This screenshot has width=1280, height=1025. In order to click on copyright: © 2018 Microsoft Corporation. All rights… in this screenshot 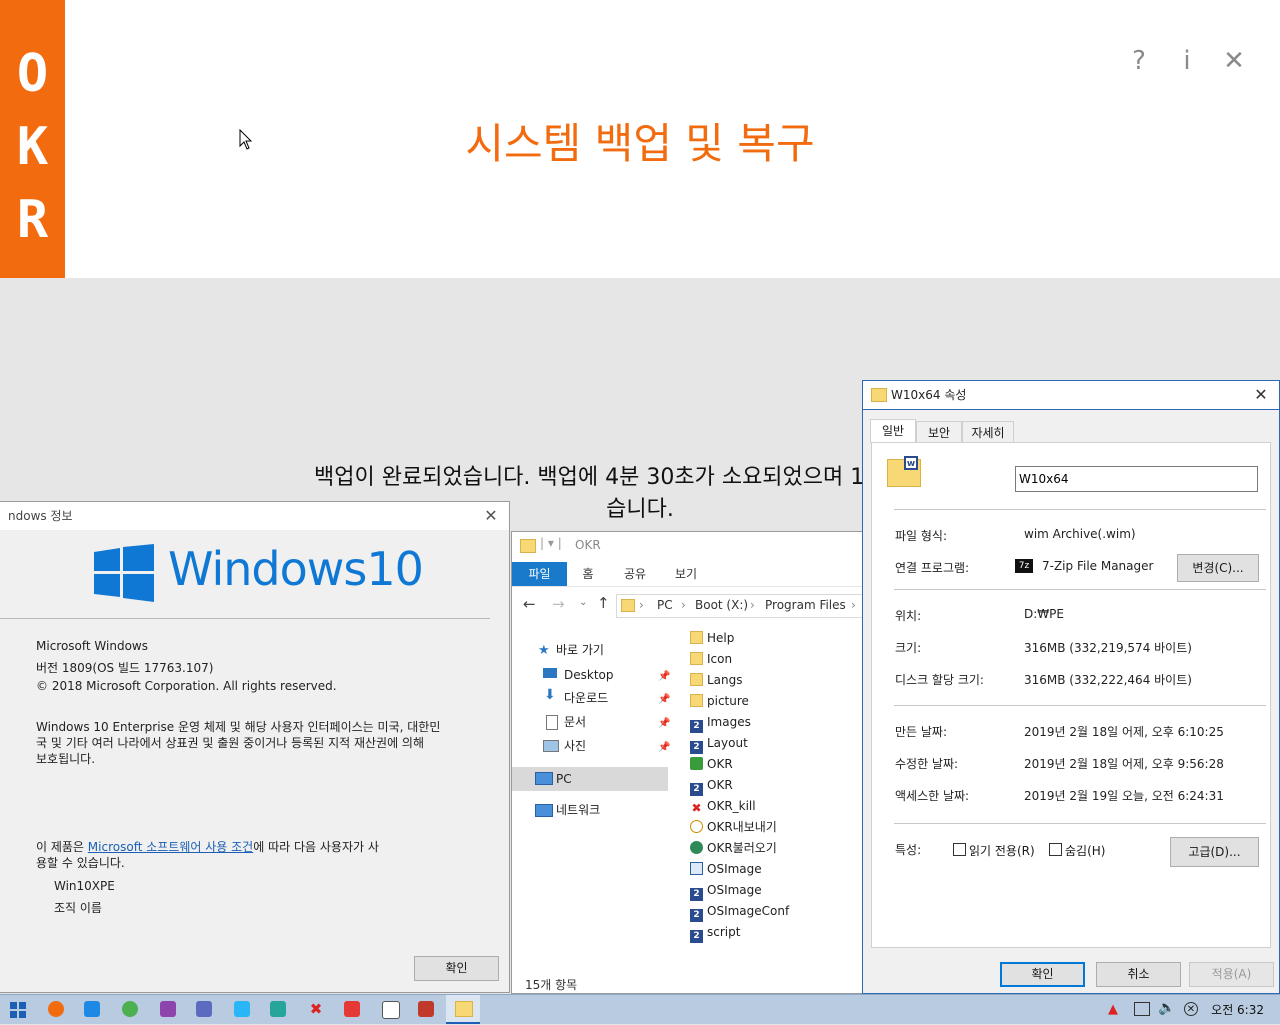, I will do `click(186, 686)`.